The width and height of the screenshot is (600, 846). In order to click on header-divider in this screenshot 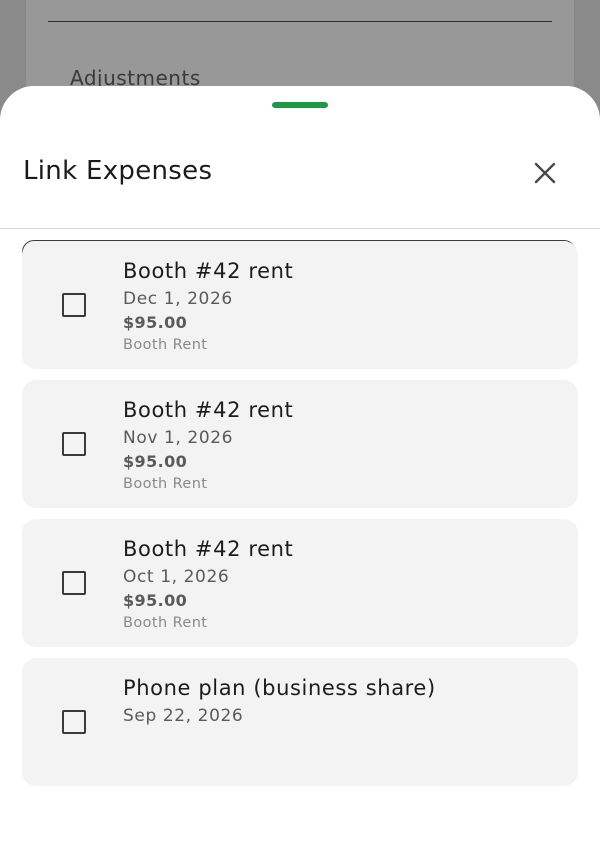, I will do `click(300, 228)`.